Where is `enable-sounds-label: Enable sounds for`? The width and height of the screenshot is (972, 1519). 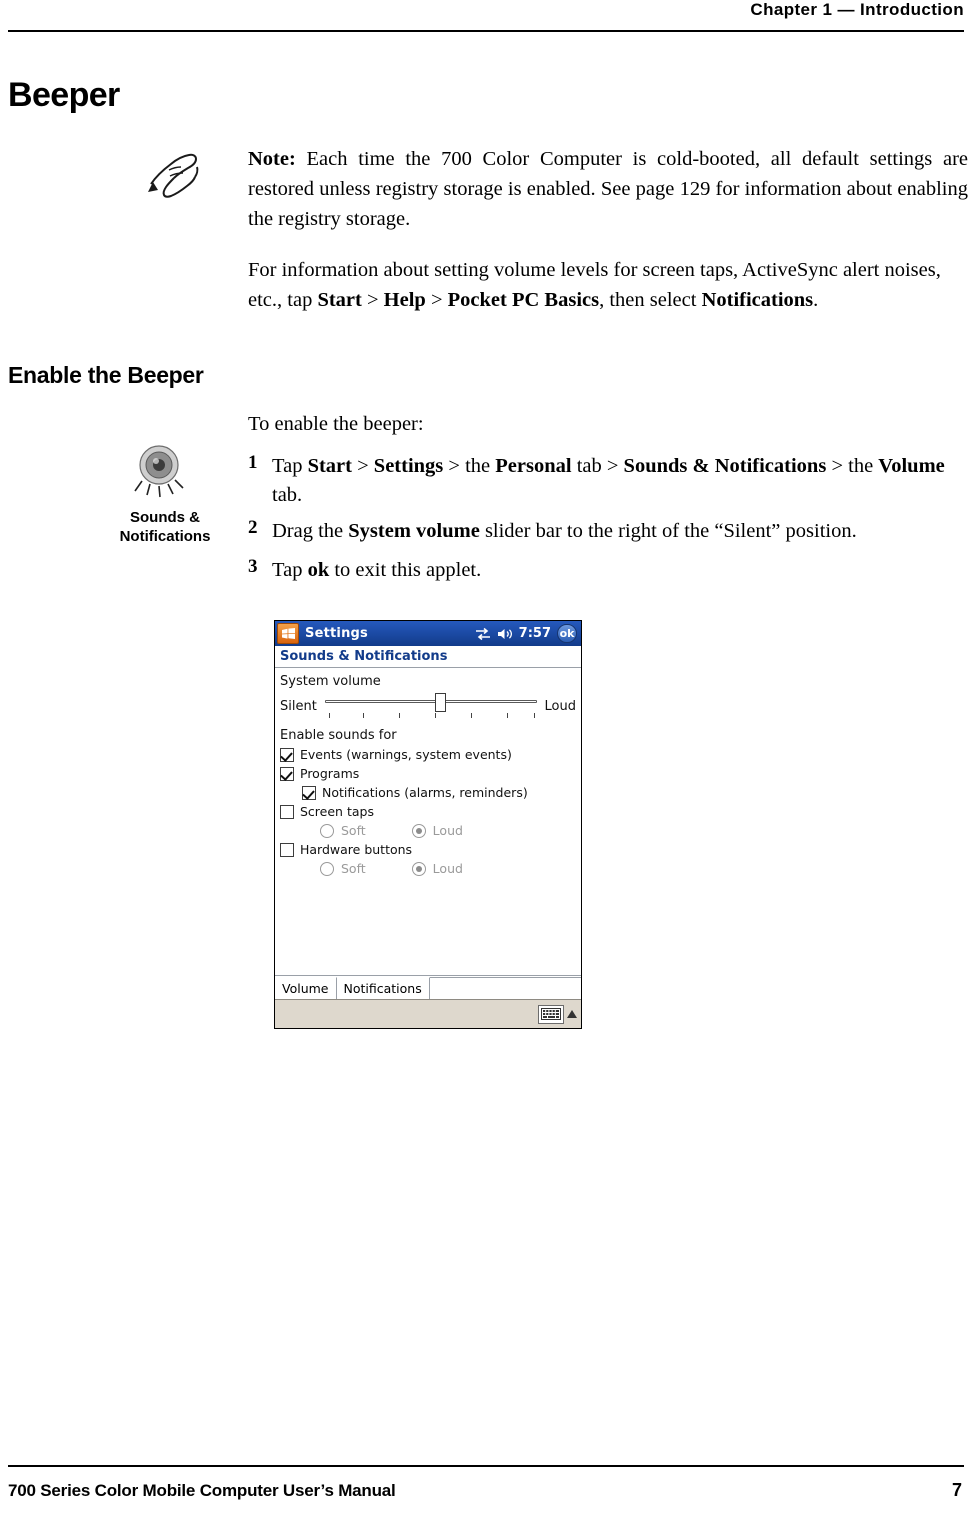 enable-sounds-label: Enable sounds for is located at coordinates (338, 735).